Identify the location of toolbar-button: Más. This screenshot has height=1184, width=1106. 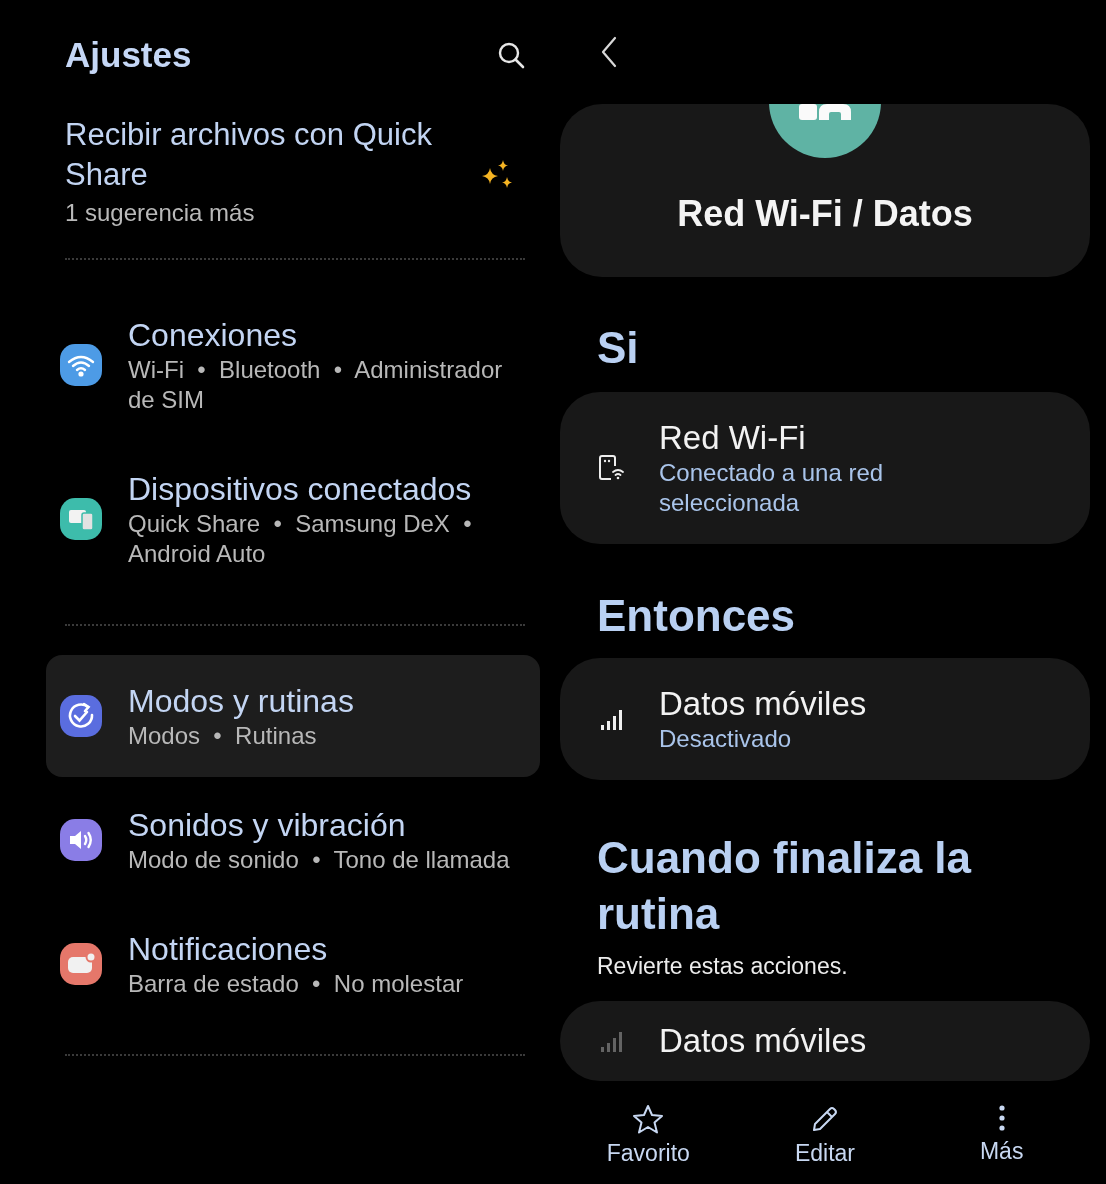
(1001, 1140).